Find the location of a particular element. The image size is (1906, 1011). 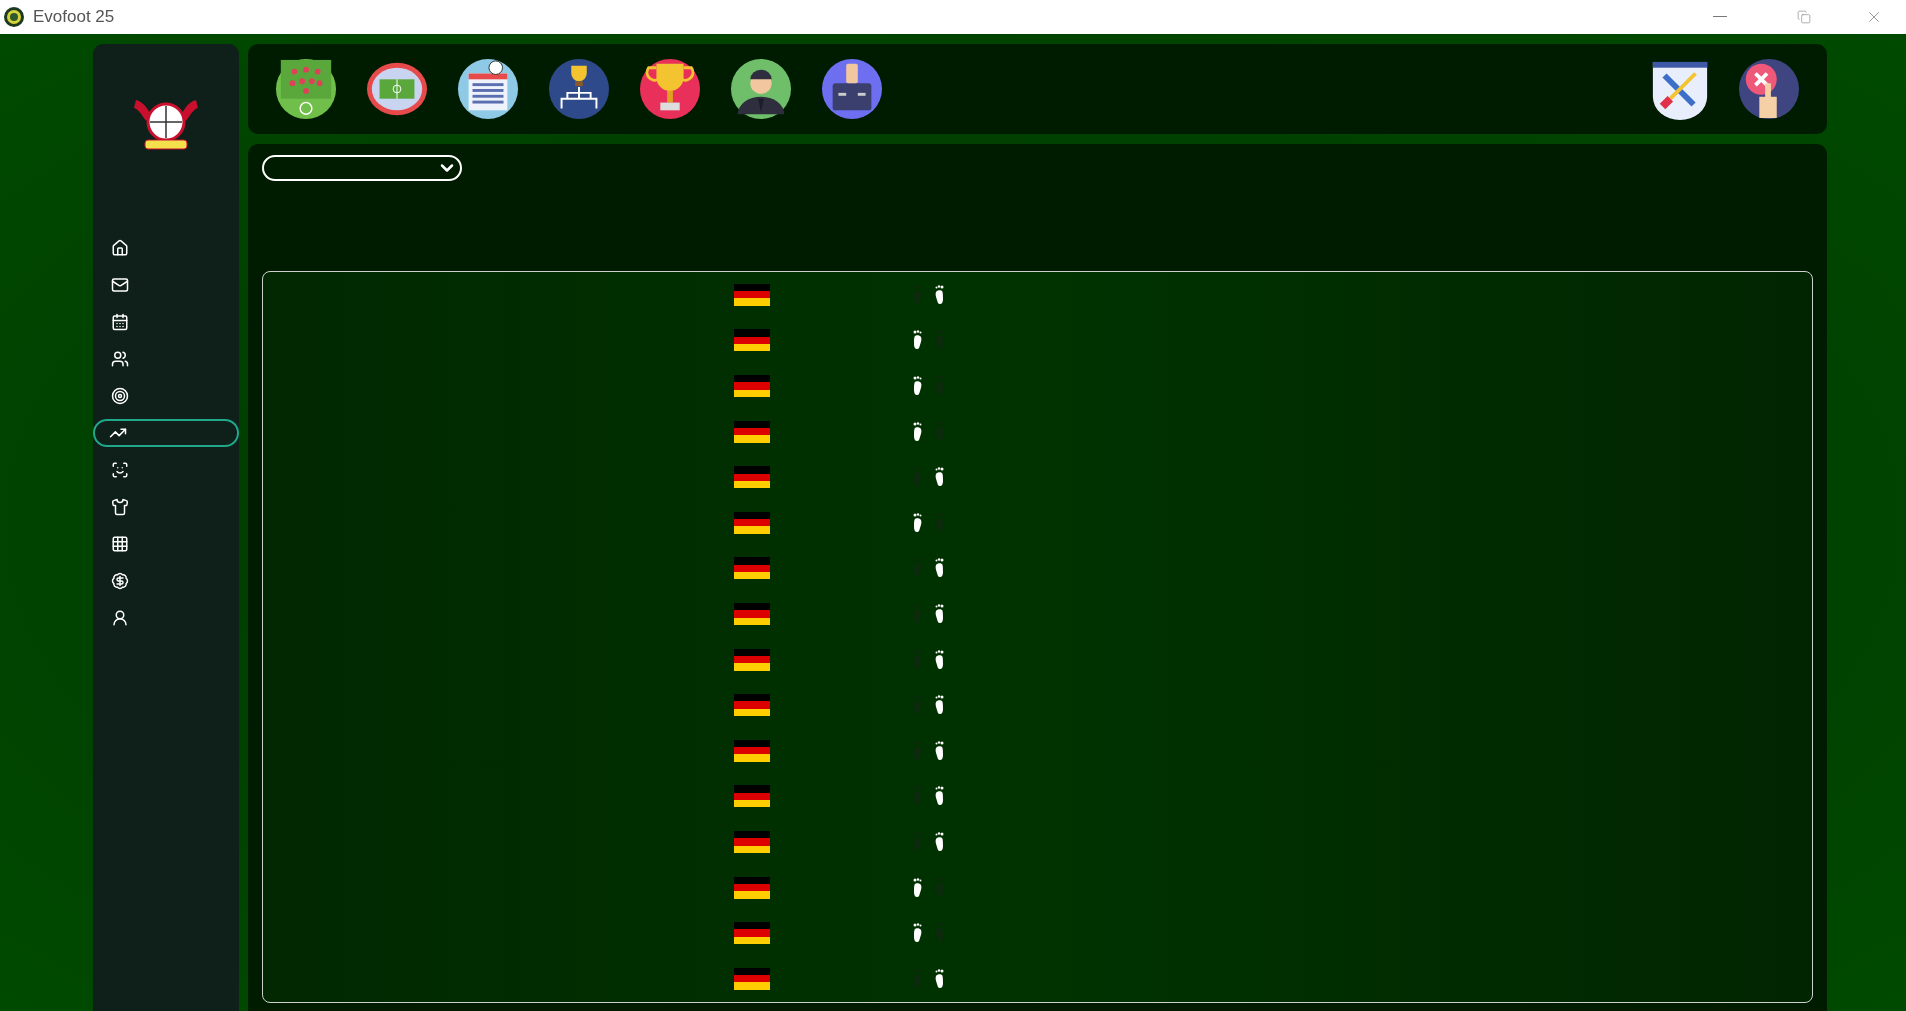

home-icon is located at coordinates (120, 248).